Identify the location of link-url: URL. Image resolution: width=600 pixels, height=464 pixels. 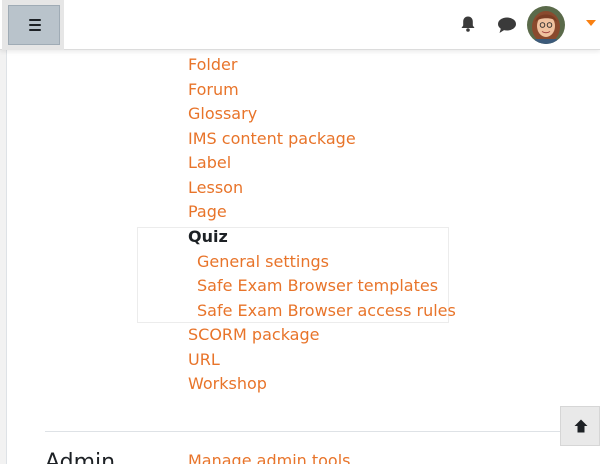
(204, 360).